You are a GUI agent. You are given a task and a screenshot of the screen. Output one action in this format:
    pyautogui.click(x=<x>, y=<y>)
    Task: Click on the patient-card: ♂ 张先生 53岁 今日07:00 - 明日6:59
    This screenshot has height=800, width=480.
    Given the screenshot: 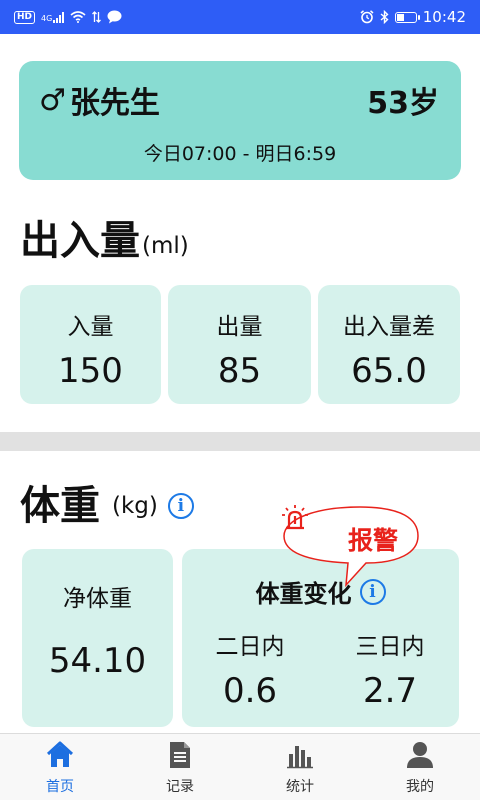 What is the action you would take?
    pyautogui.click(x=240, y=120)
    